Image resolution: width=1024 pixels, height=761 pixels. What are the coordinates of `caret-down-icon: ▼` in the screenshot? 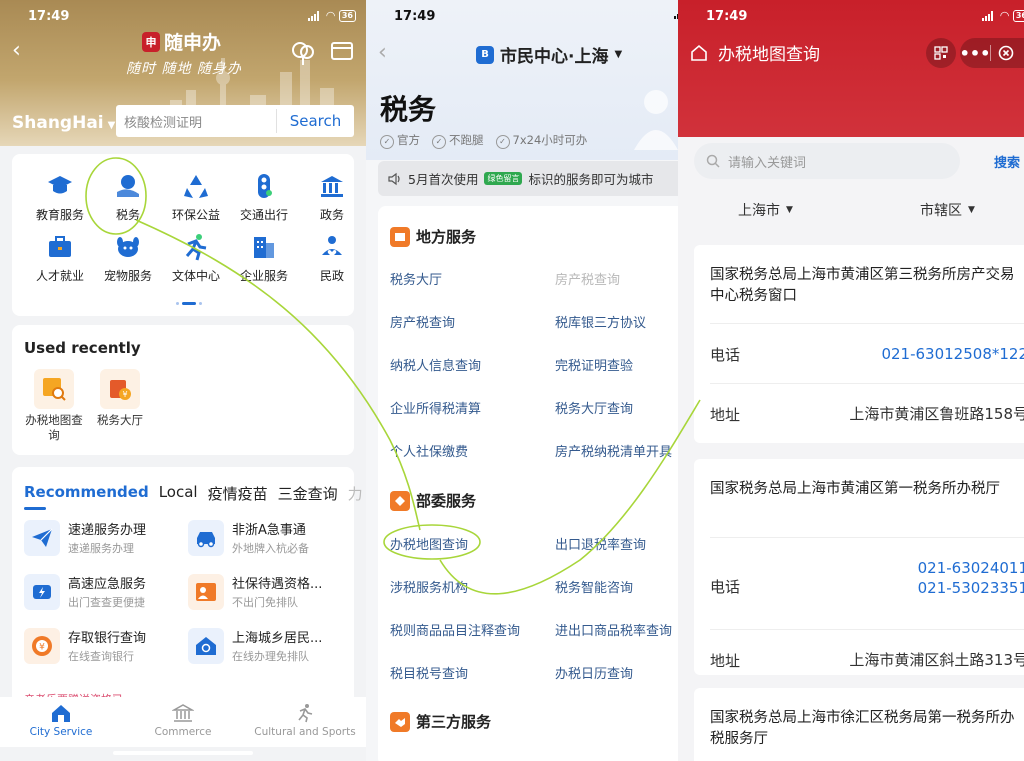 It's located at (971, 210).